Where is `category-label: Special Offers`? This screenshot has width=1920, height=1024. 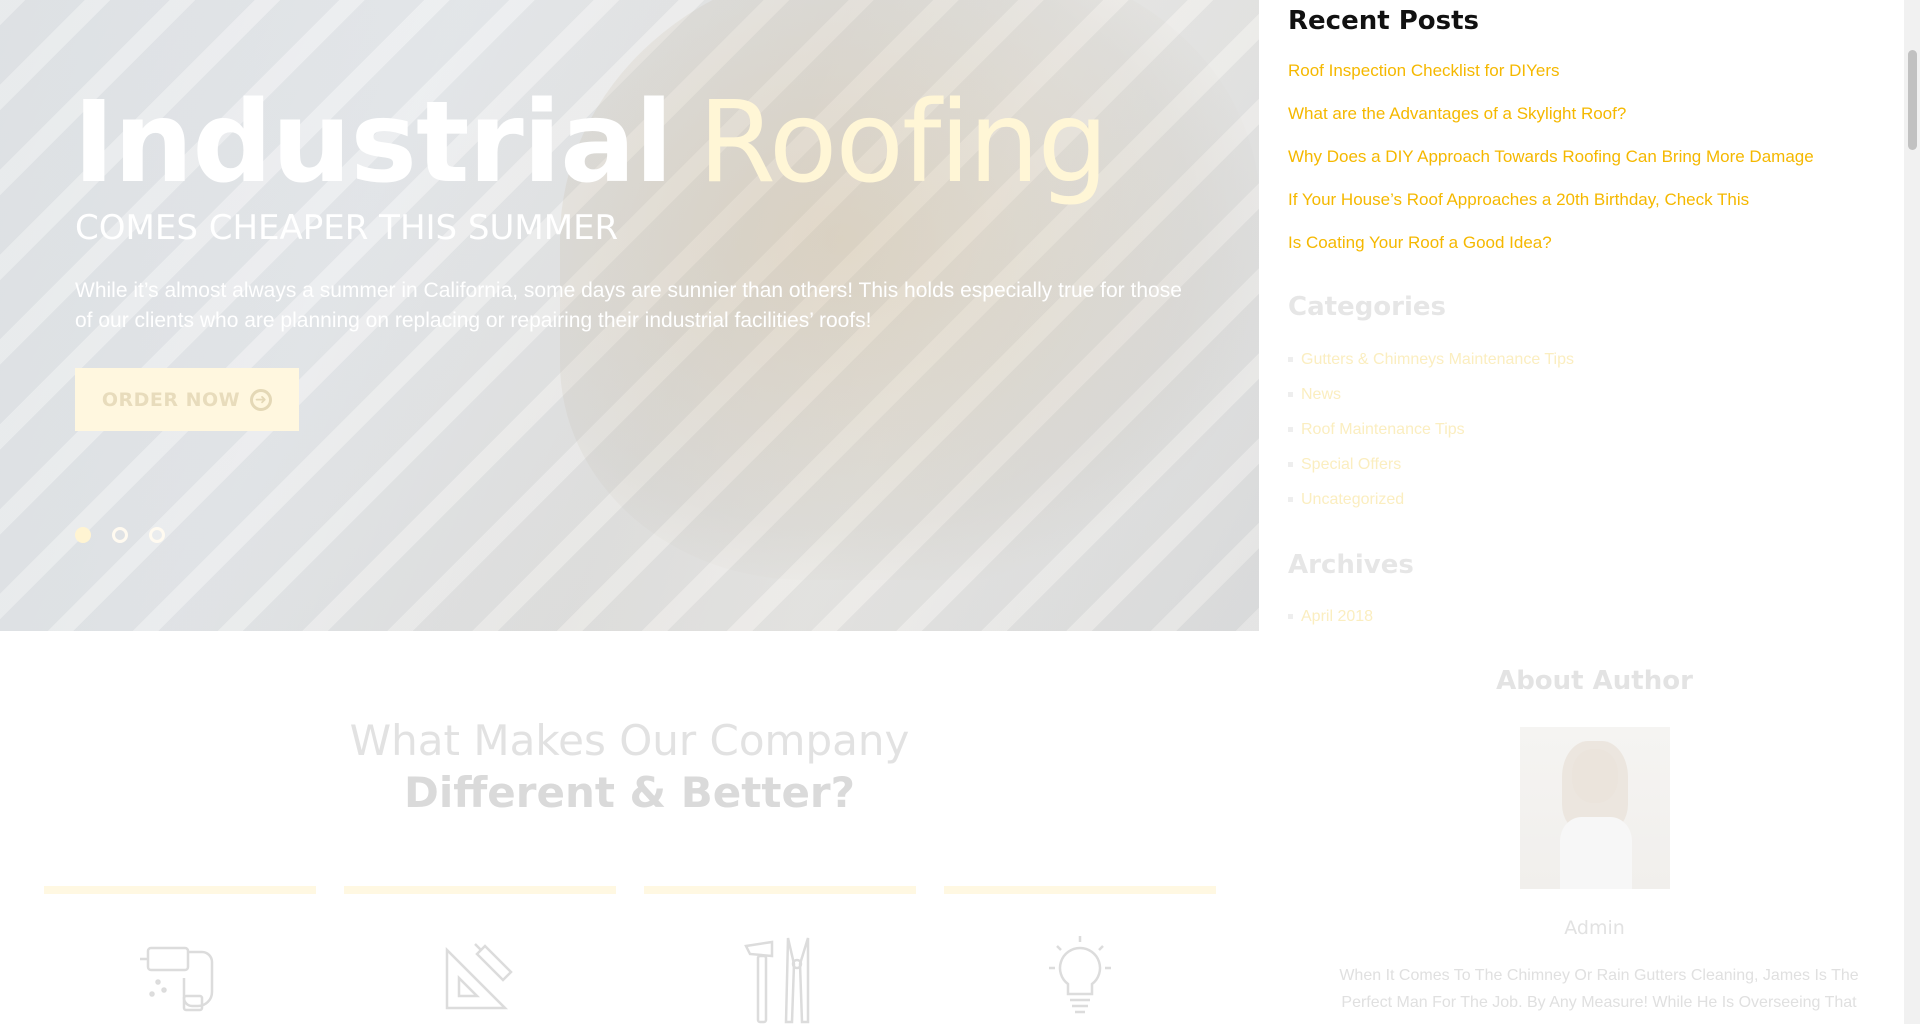 category-label: Special Offers is located at coordinates (1351, 464).